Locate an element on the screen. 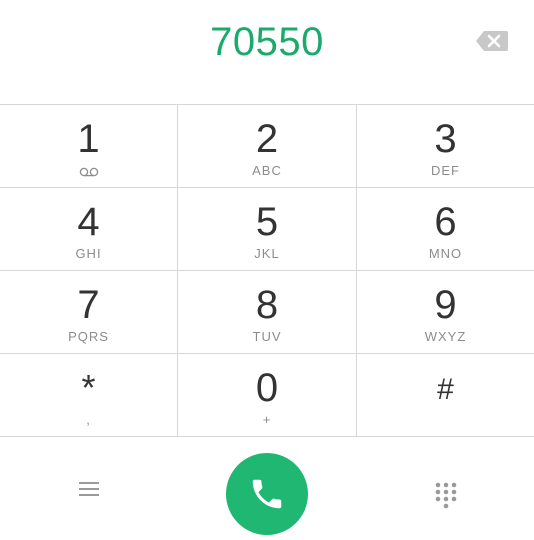 This screenshot has width=534, height=540. key-digit: 9 is located at coordinates (445, 305).